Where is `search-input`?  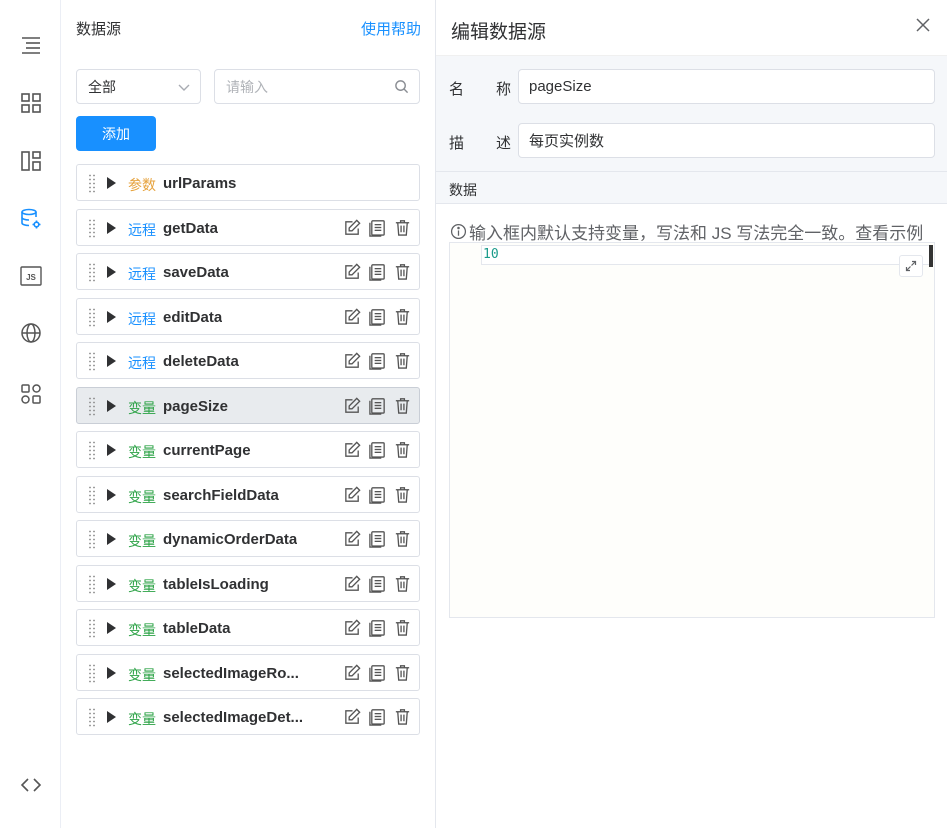 search-input is located at coordinates (317, 86).